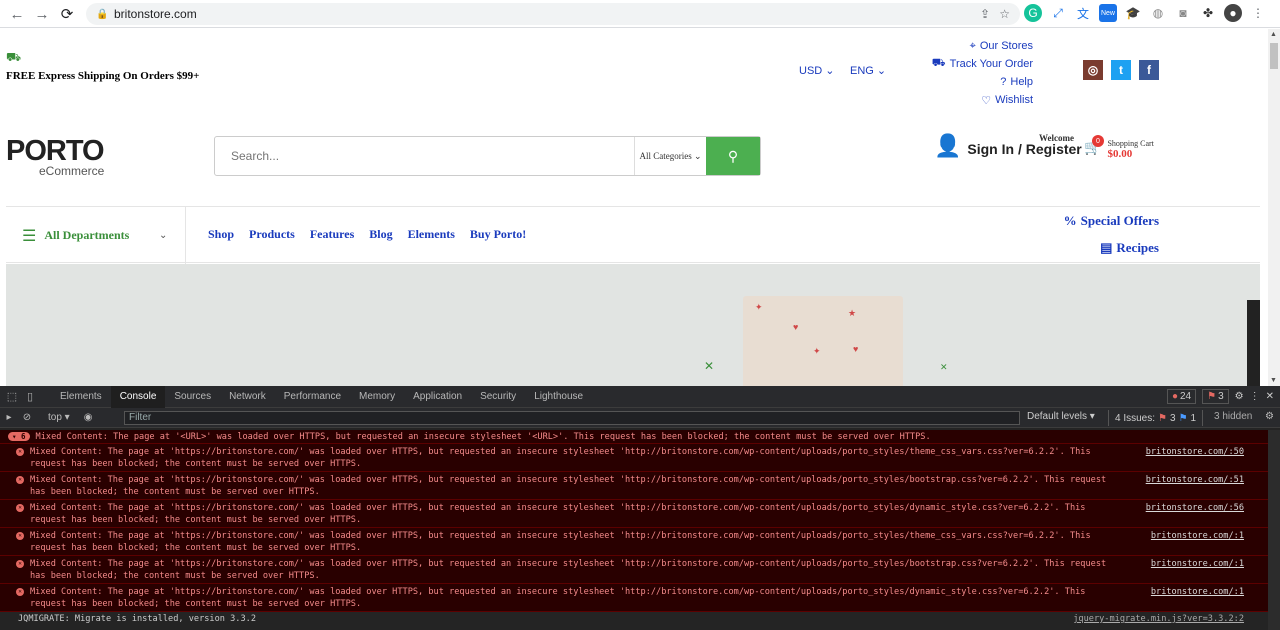  I want to click on sidebar-toggle-icon: ▸, so click(9, 417).